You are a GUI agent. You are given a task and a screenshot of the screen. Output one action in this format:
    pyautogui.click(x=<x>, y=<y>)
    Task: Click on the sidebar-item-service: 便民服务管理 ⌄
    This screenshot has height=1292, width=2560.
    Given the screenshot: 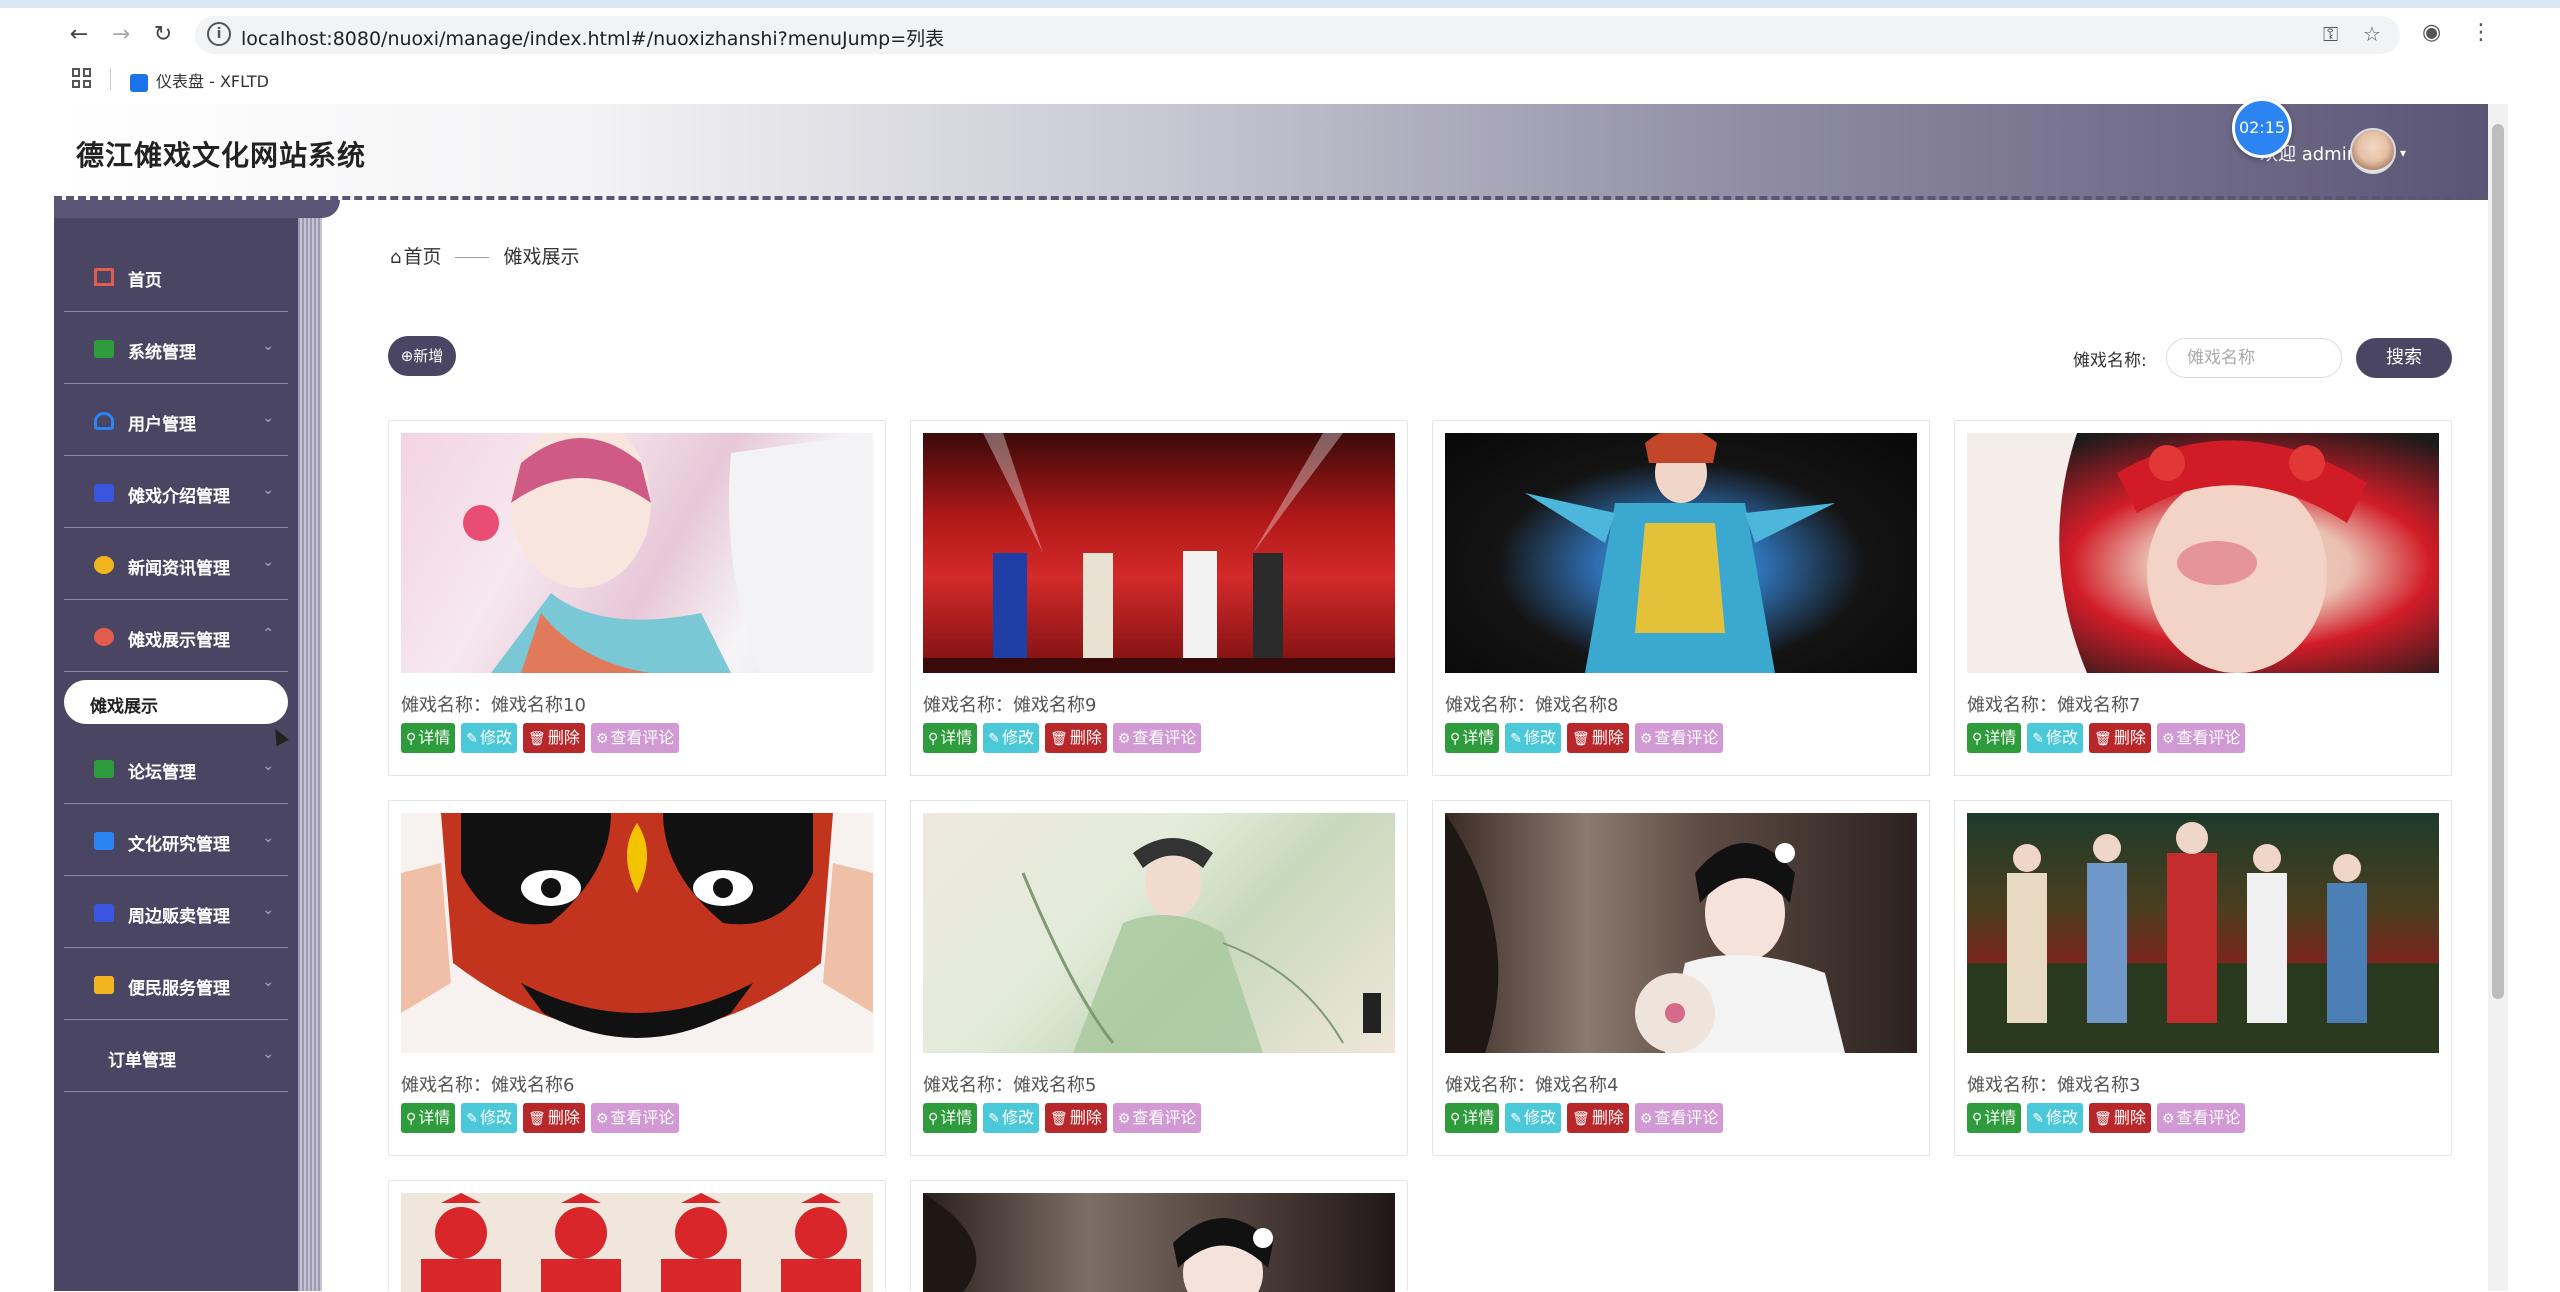 What is the action you would take?
    pyautogui.click(x=176, y=985)
    